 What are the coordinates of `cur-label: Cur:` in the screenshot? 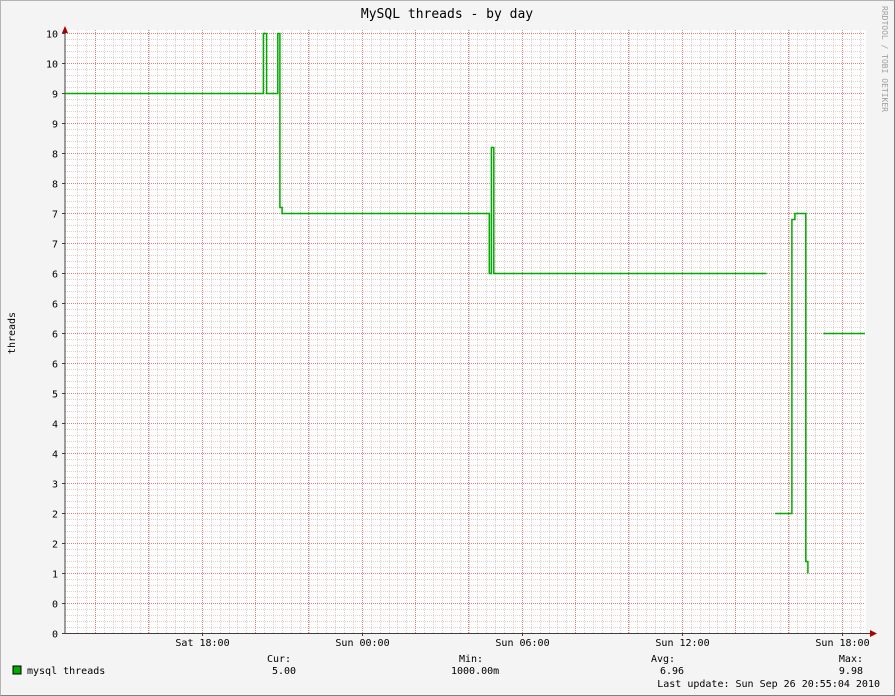 It's located at (279, 659).